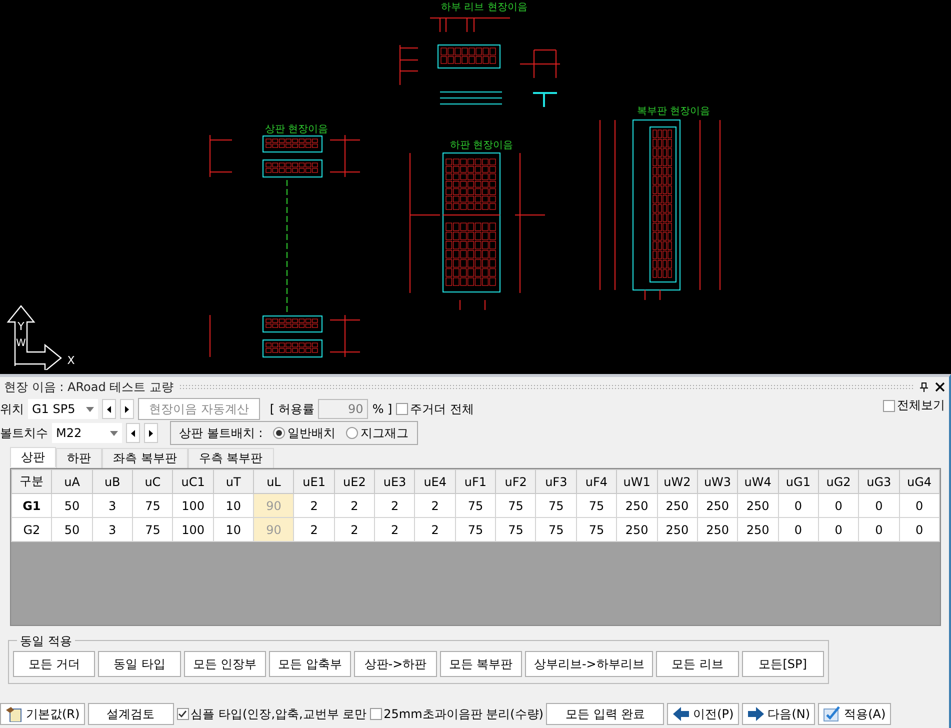  Describe the element at coordinates (919, 482) in the screenshot. I see `column-header: uG4` at that location.